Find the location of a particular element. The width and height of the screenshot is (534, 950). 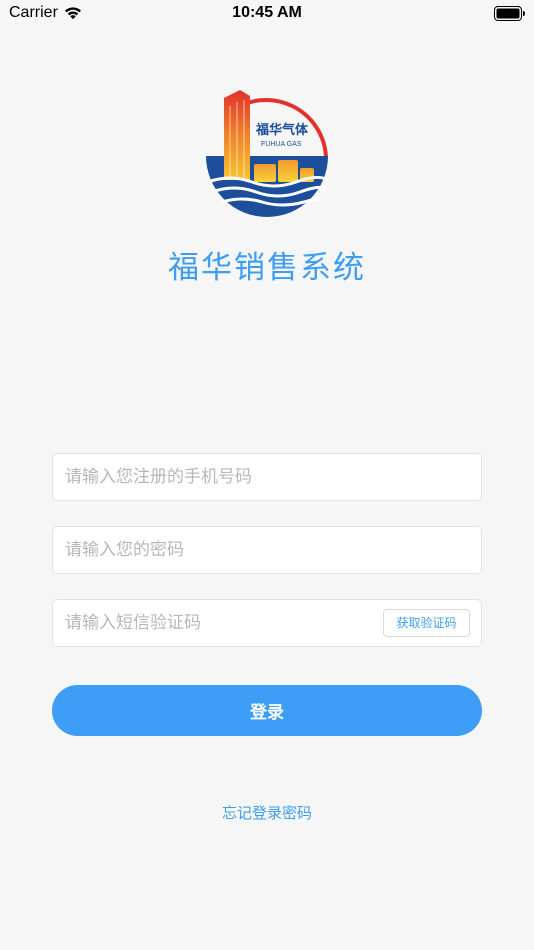

password-field is located at coordinates (267, 550).